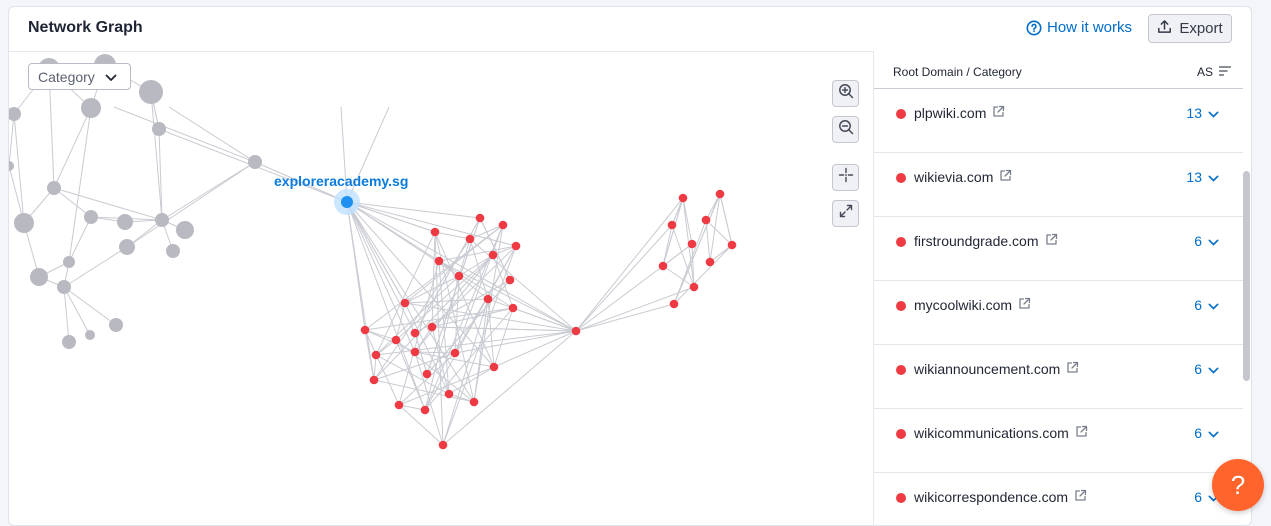 This screenshot has width=1271, height=526. Describe the element at coordinates (1000, 497) in the screenshot. I see `domain-link: wikicorrespondence.com` at that location.